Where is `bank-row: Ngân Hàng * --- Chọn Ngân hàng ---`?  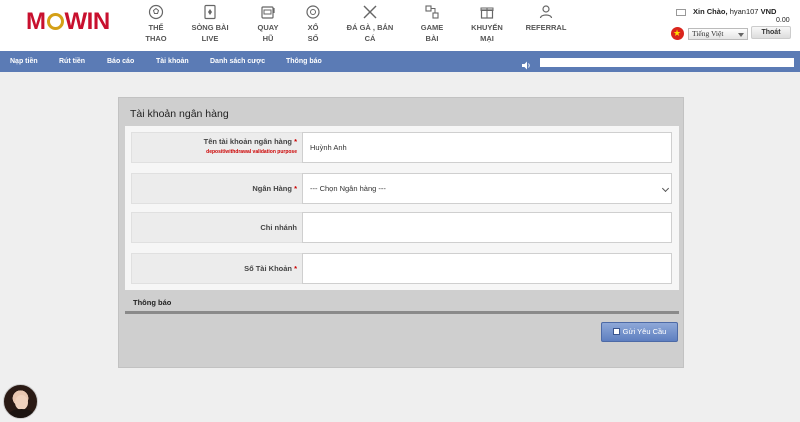
bank-row: Ngân Hàng * --- Chọn Ngân hàng --- is located at coordinates (401, 188).